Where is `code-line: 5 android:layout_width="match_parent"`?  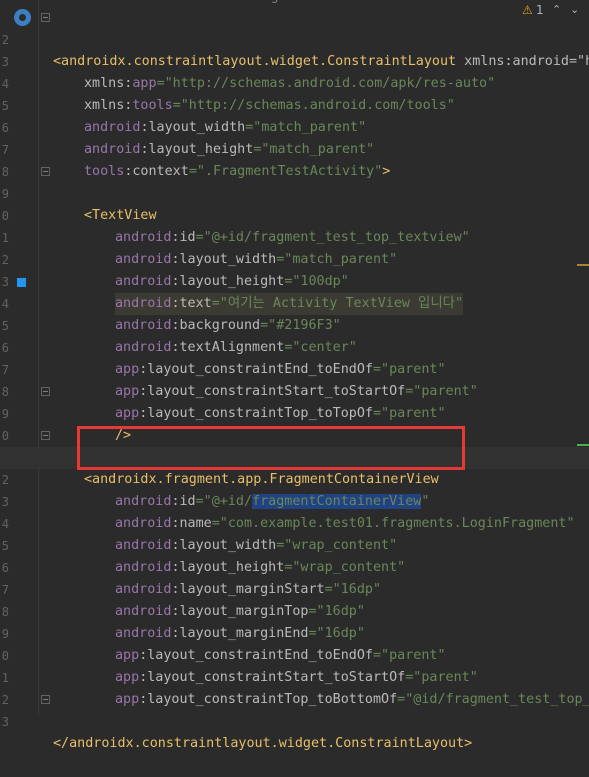 code-line: 5 android:layout_width="match_parent" is located at coordinates (294, 104).